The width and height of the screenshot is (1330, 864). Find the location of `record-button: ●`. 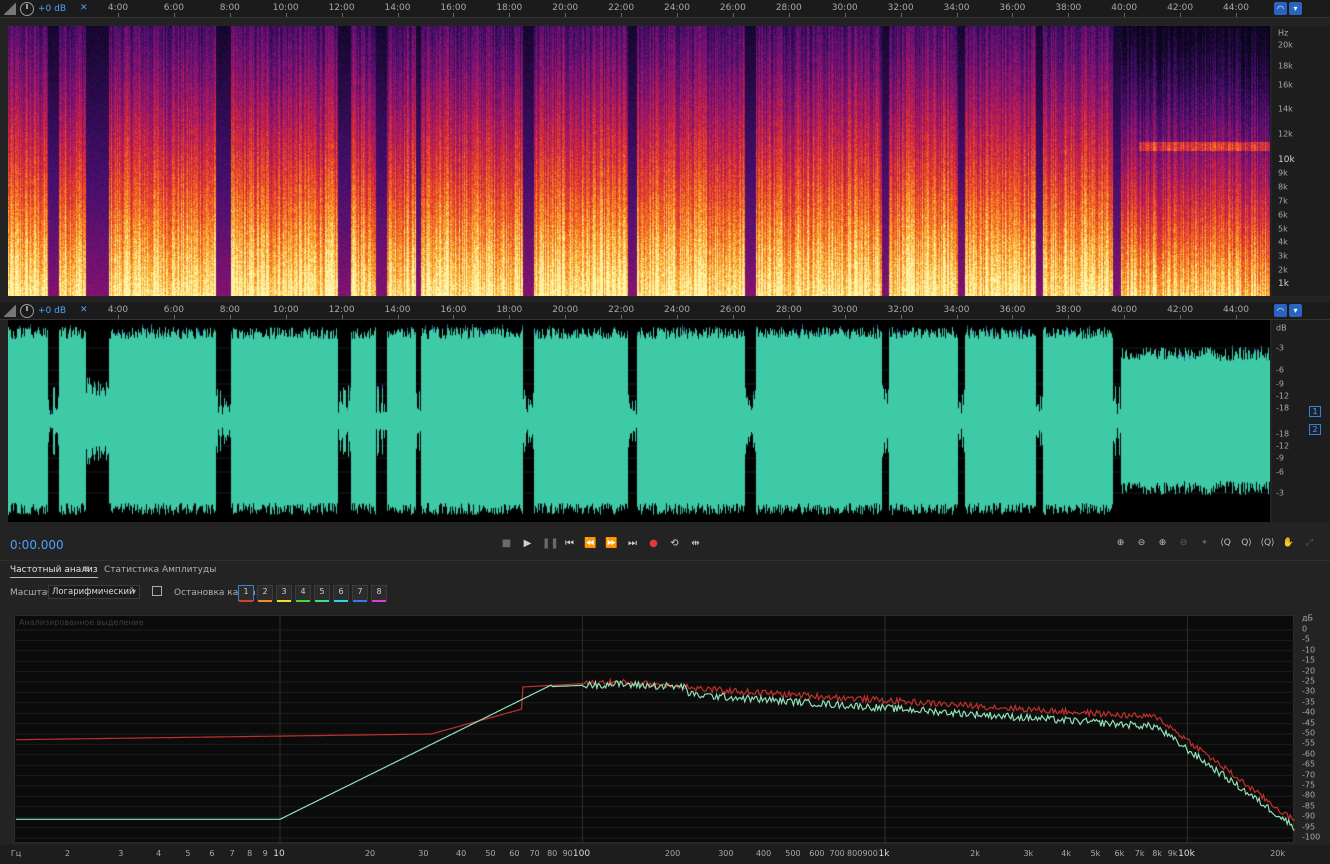

record-button: ● is located at coordinates (653, 543).